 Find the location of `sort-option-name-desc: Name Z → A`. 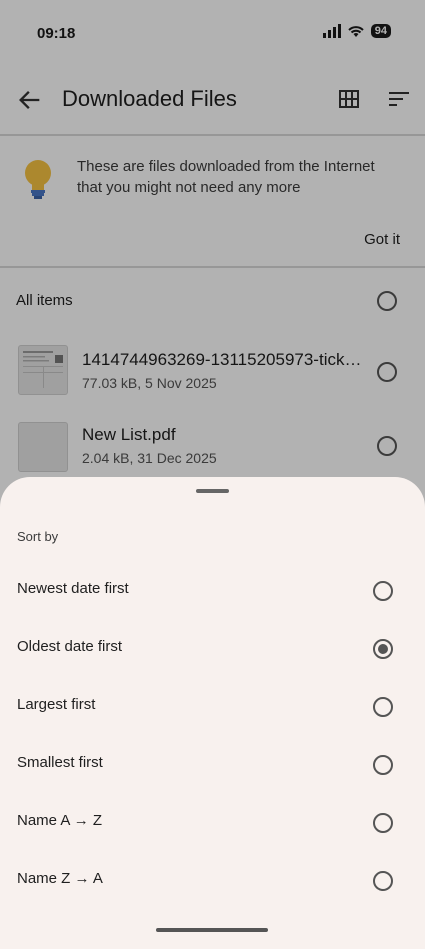

sort-option-name-desc: Name Z → A is located at coordinates (212, 881).